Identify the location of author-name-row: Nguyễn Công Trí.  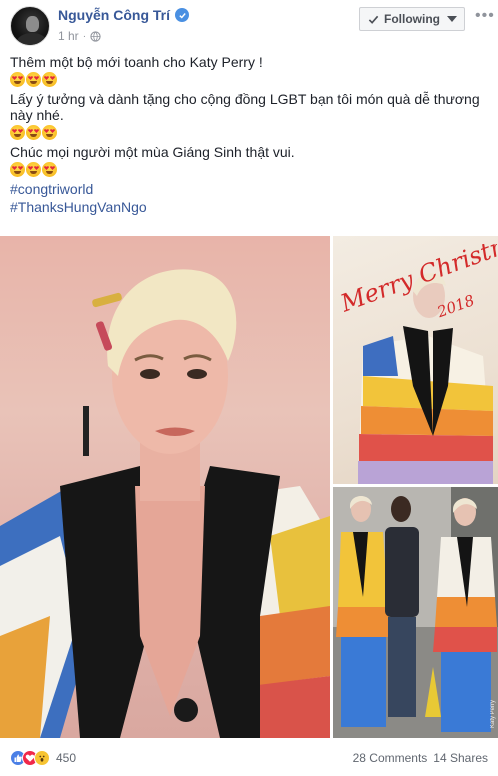
(123, 15).